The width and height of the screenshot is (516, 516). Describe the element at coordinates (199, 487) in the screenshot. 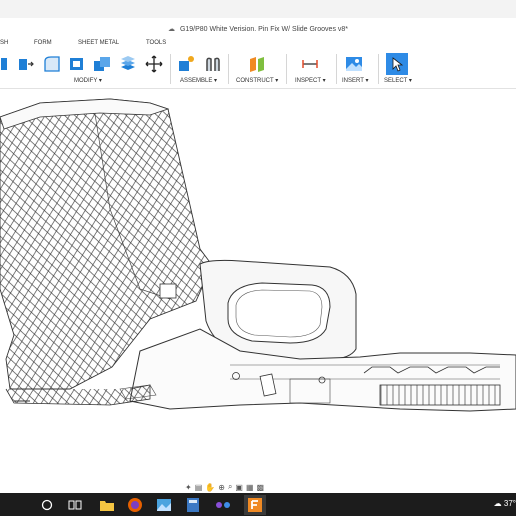

I see `look-at-icon: ▤` at that location.